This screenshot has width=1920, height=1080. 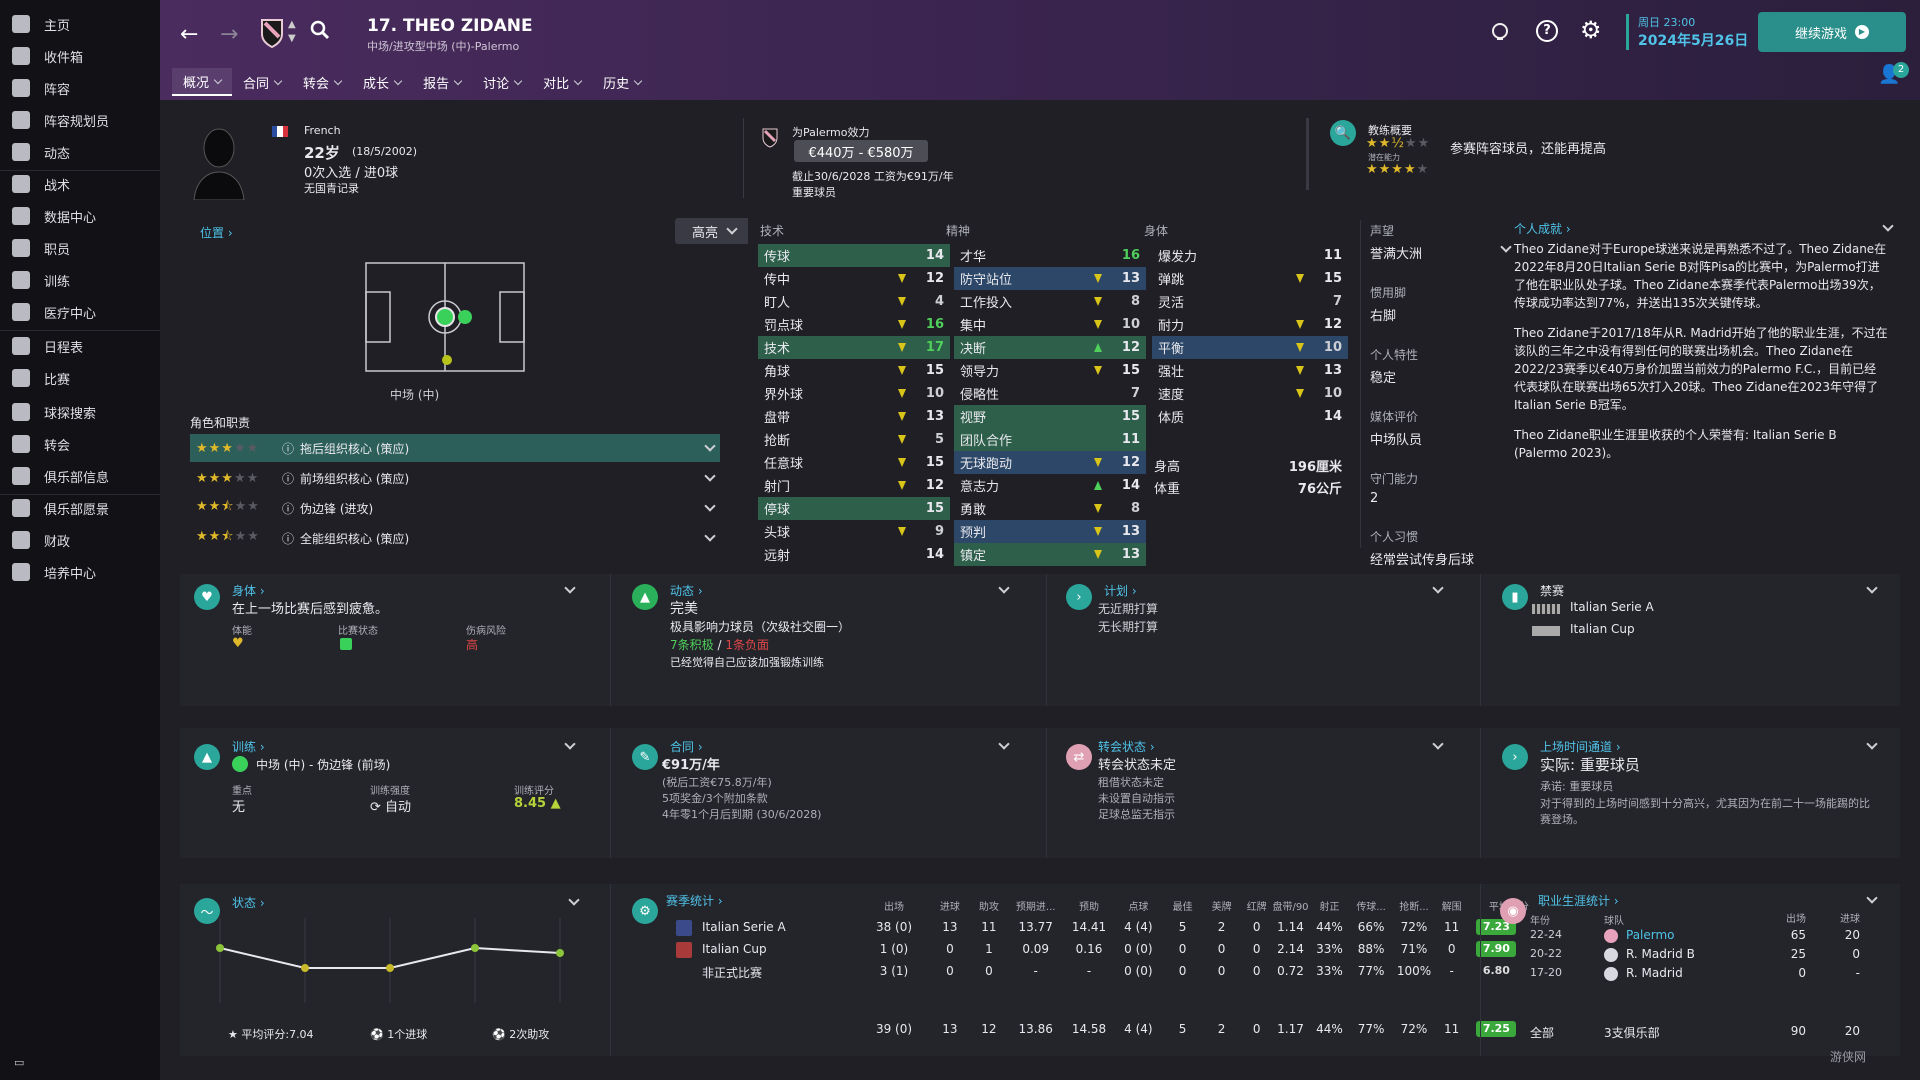 What do you see at coordinates (455, 448) in the screenshot?
I see `role-row: ★★★★★ ⓘ 拖后组织核心 (策应)` at bounding box center [455, 448].